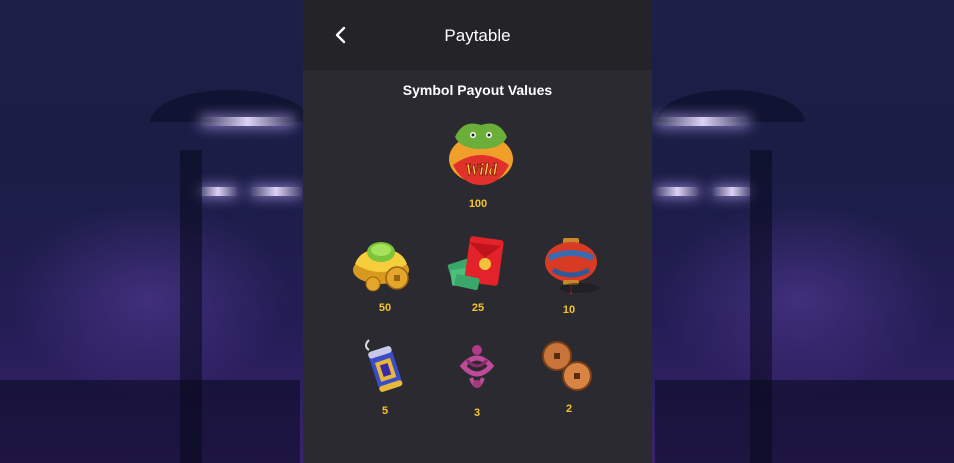 The height and width of the screenshot is (463, 954). Describe the element at coordinates (384, 261) in the screenshot. I see `gold-ingot-icon` at that location.